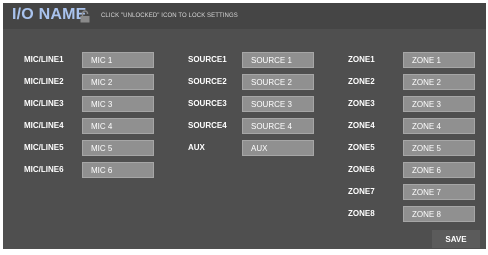  What do you see at coordinates (207, 59) in the screenshot?
I see `source-label-1: SOURCE1` at bounding box center [207, 59].